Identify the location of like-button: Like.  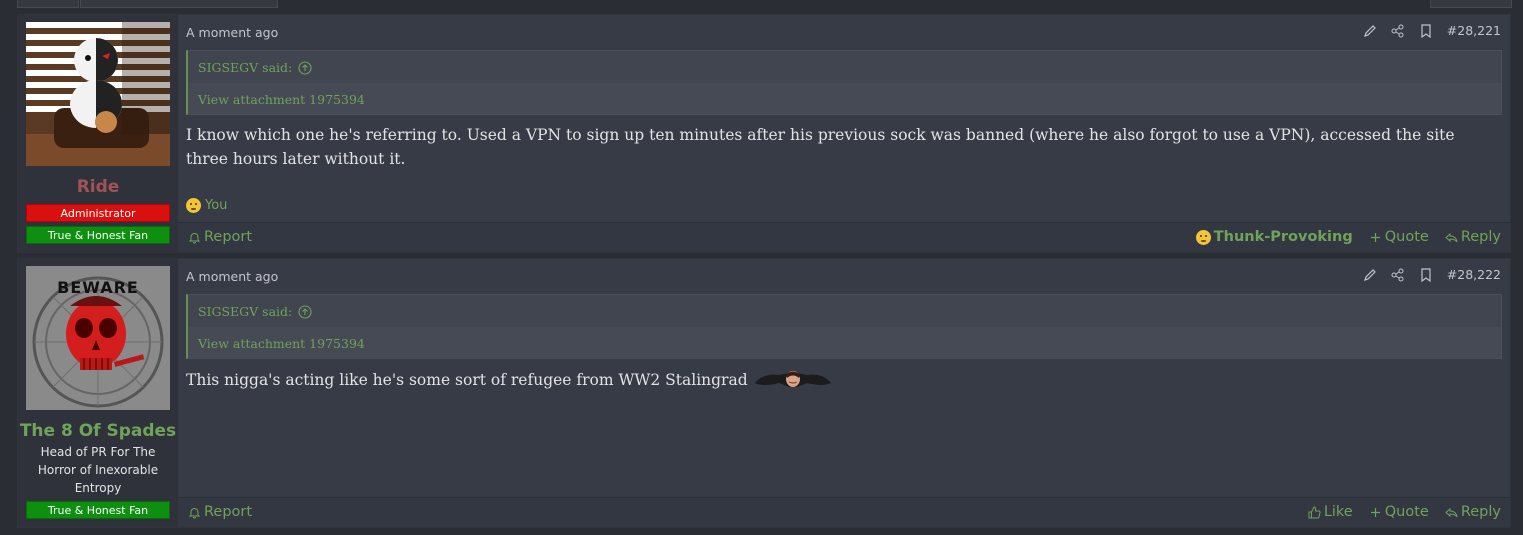
(1330, 512).